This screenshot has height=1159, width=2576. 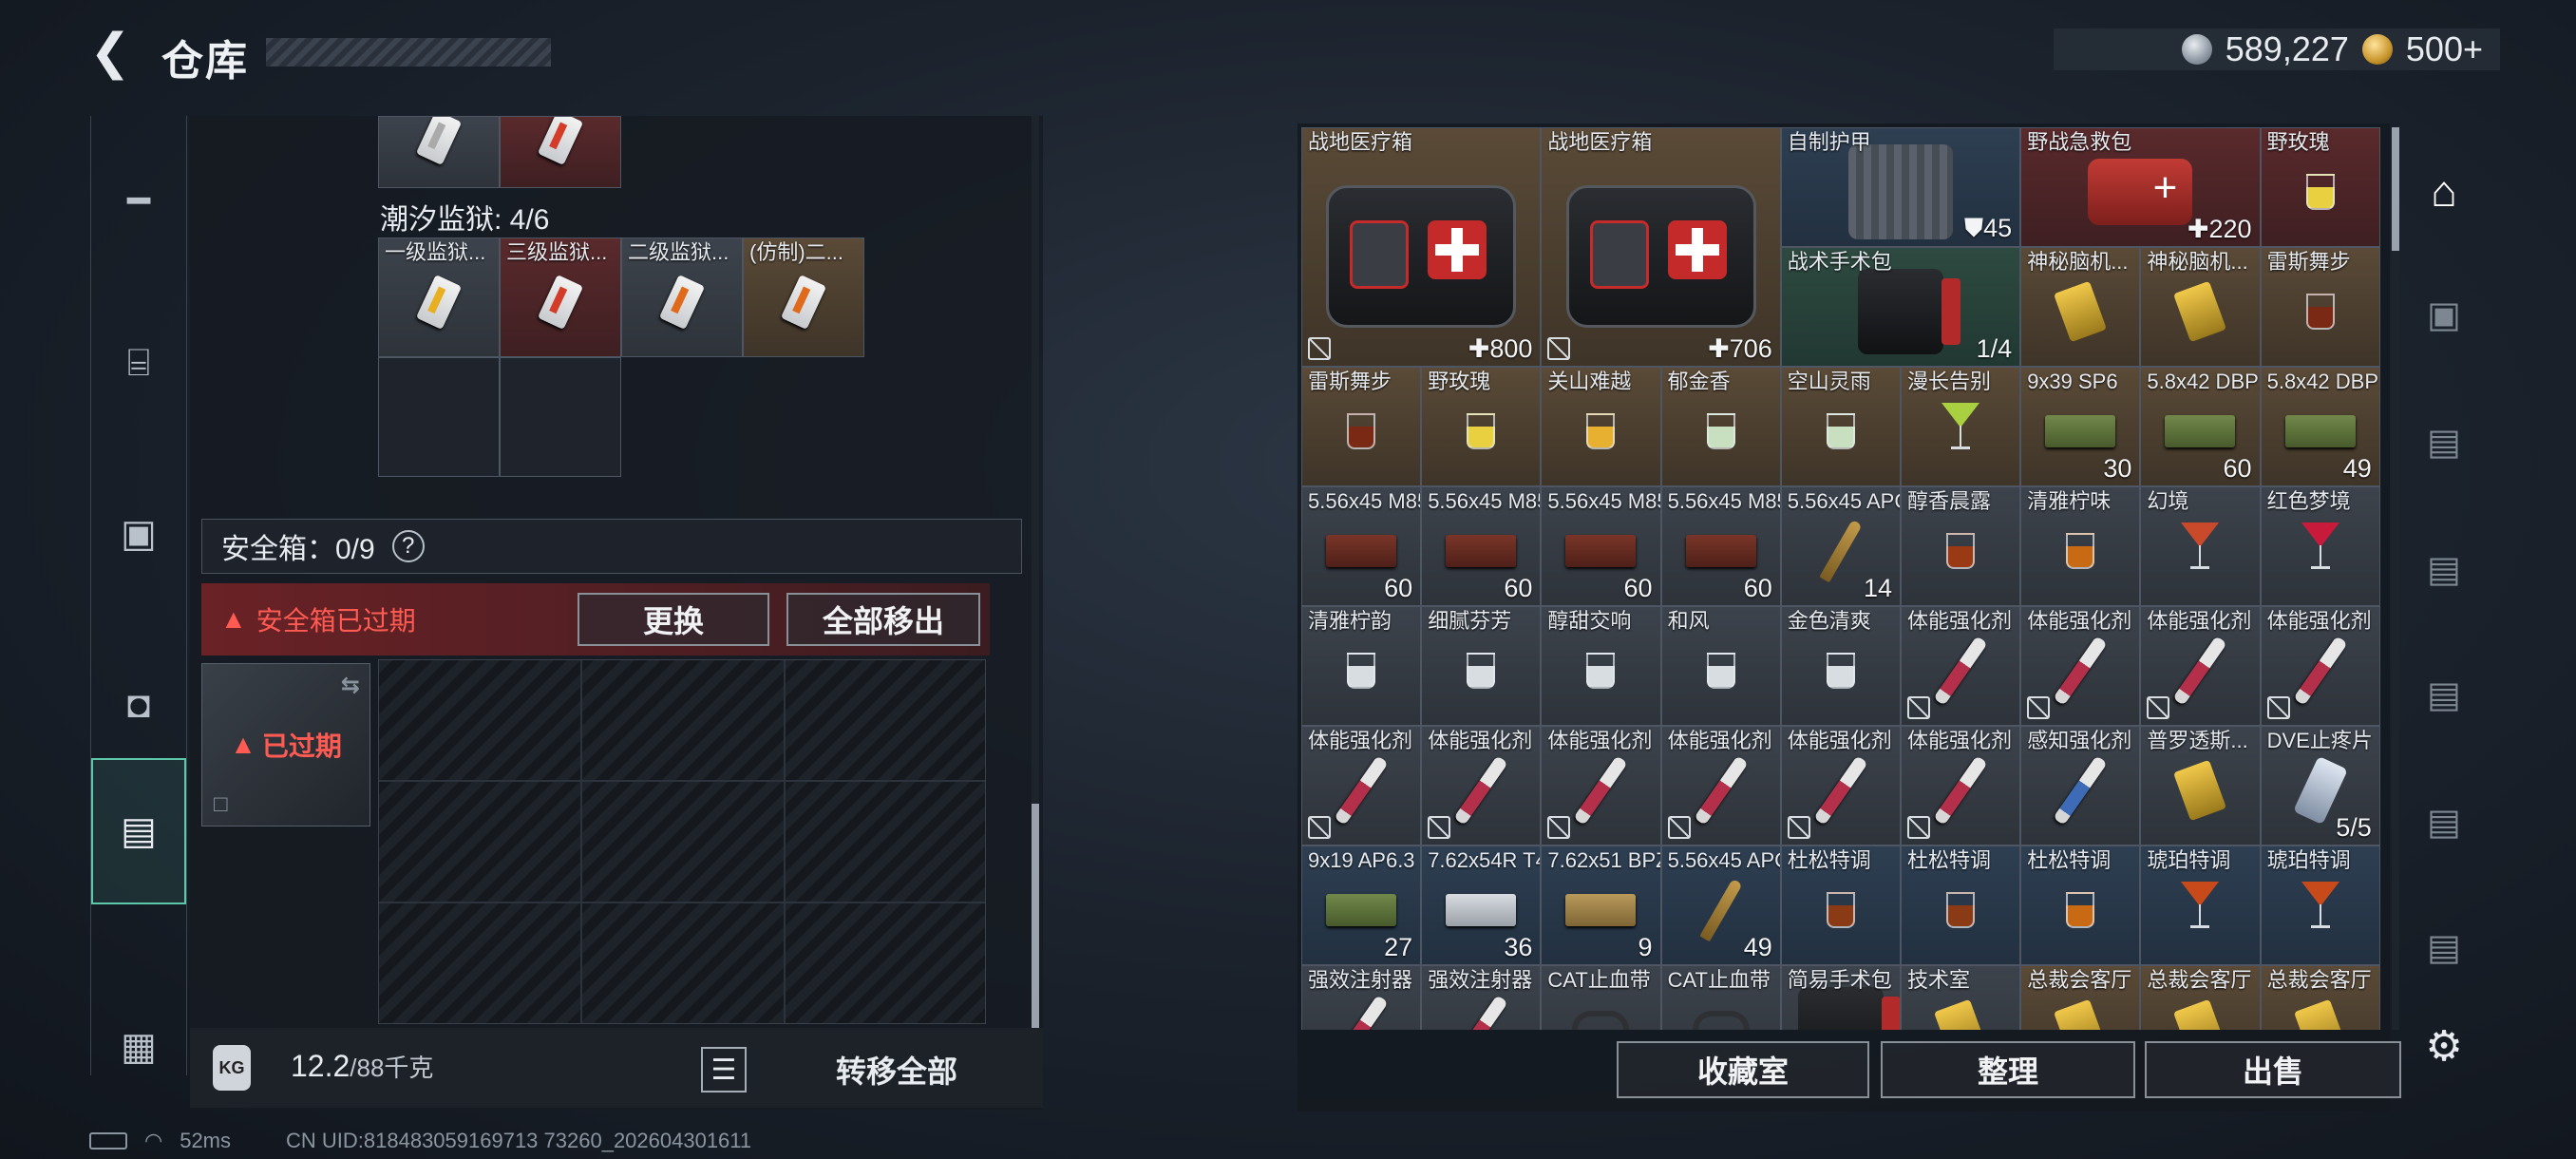 I want to click on vault-icon: ▣, so click(x=2444, y=314).